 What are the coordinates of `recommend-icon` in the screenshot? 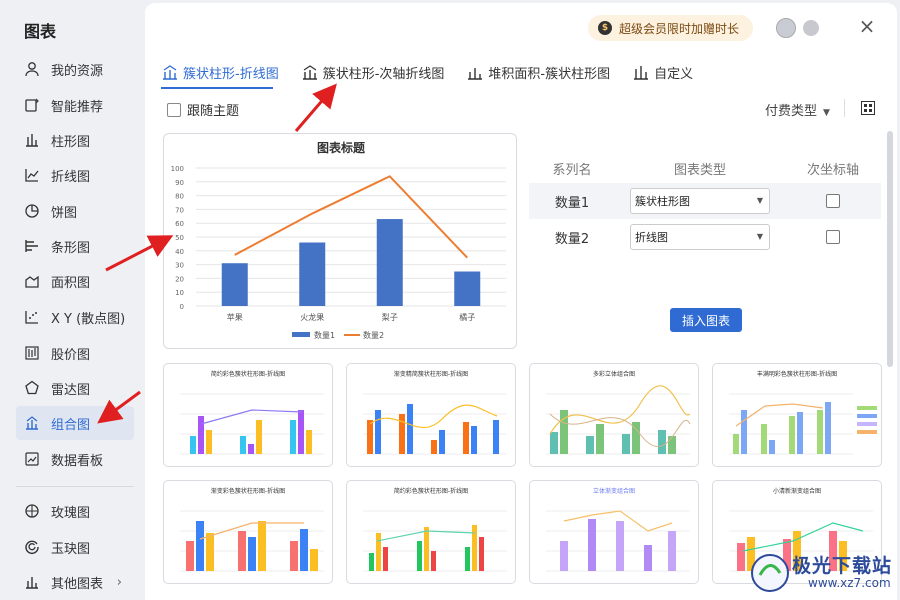 It's located at (32, 105).